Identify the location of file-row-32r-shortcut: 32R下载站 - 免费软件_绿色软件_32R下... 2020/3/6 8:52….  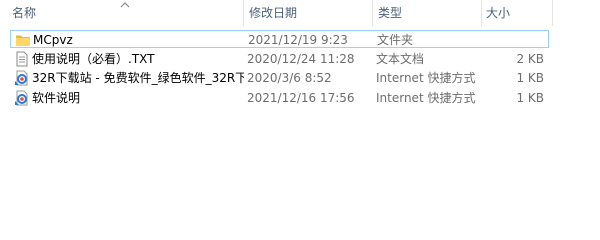
(279, 78).